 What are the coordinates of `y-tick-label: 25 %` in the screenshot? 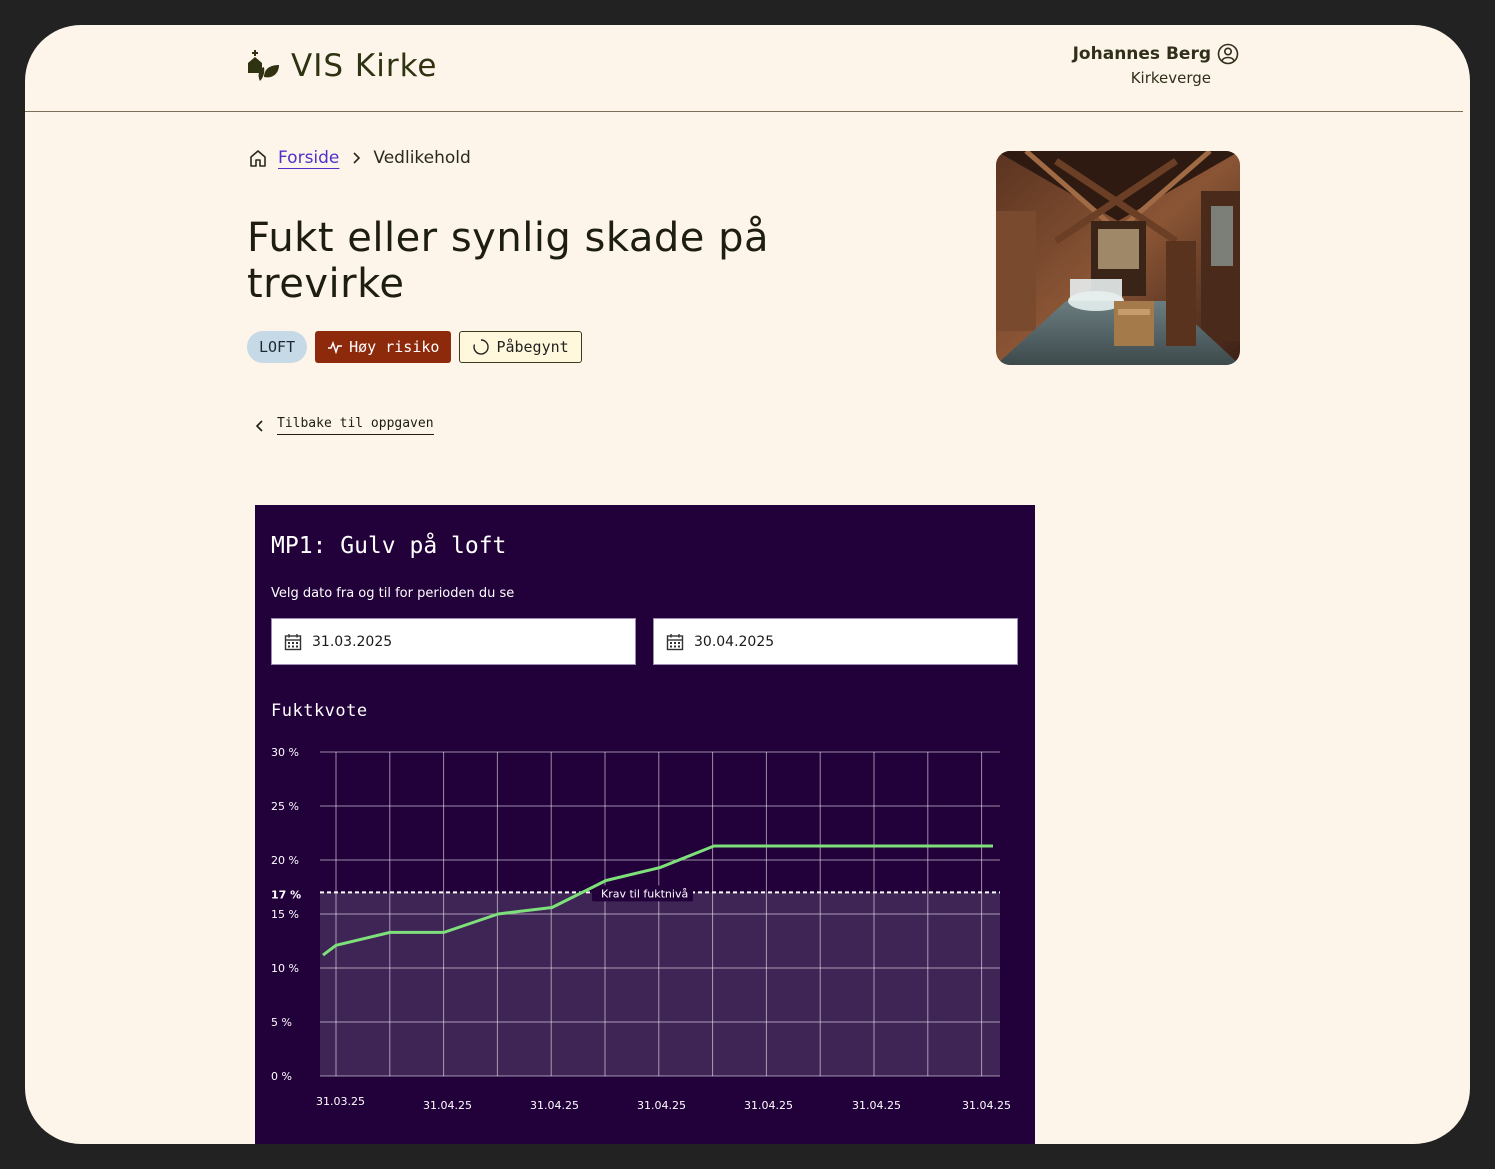 It's located at (285, 806).